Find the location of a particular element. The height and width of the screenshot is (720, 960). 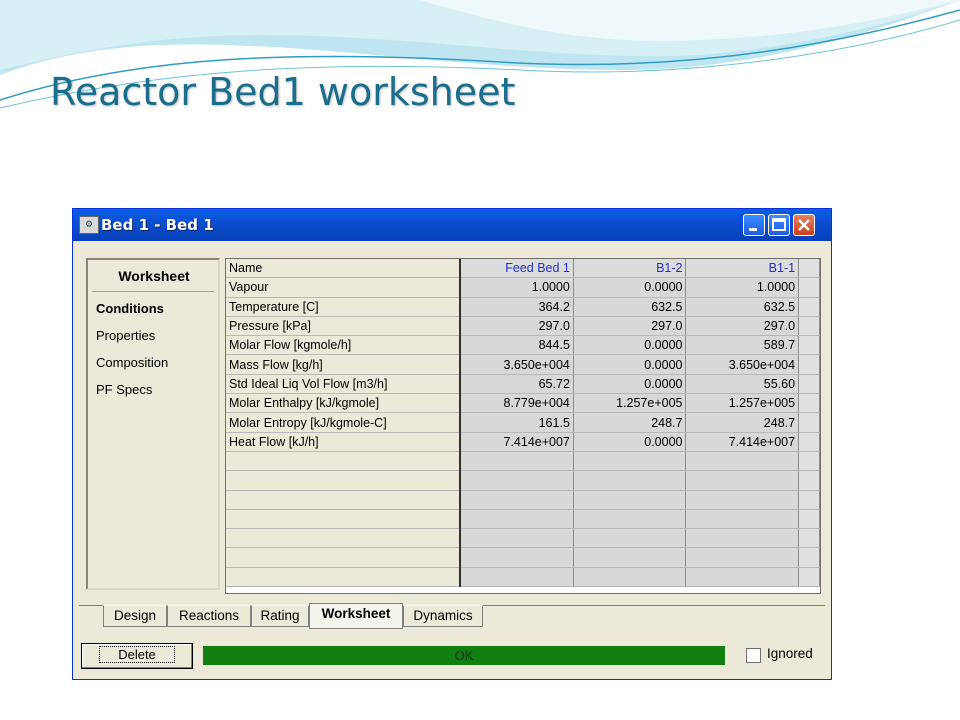

table-row: Pressure [kPa] 297.0 297.0 297.0 is located at coordinates (523, 326).